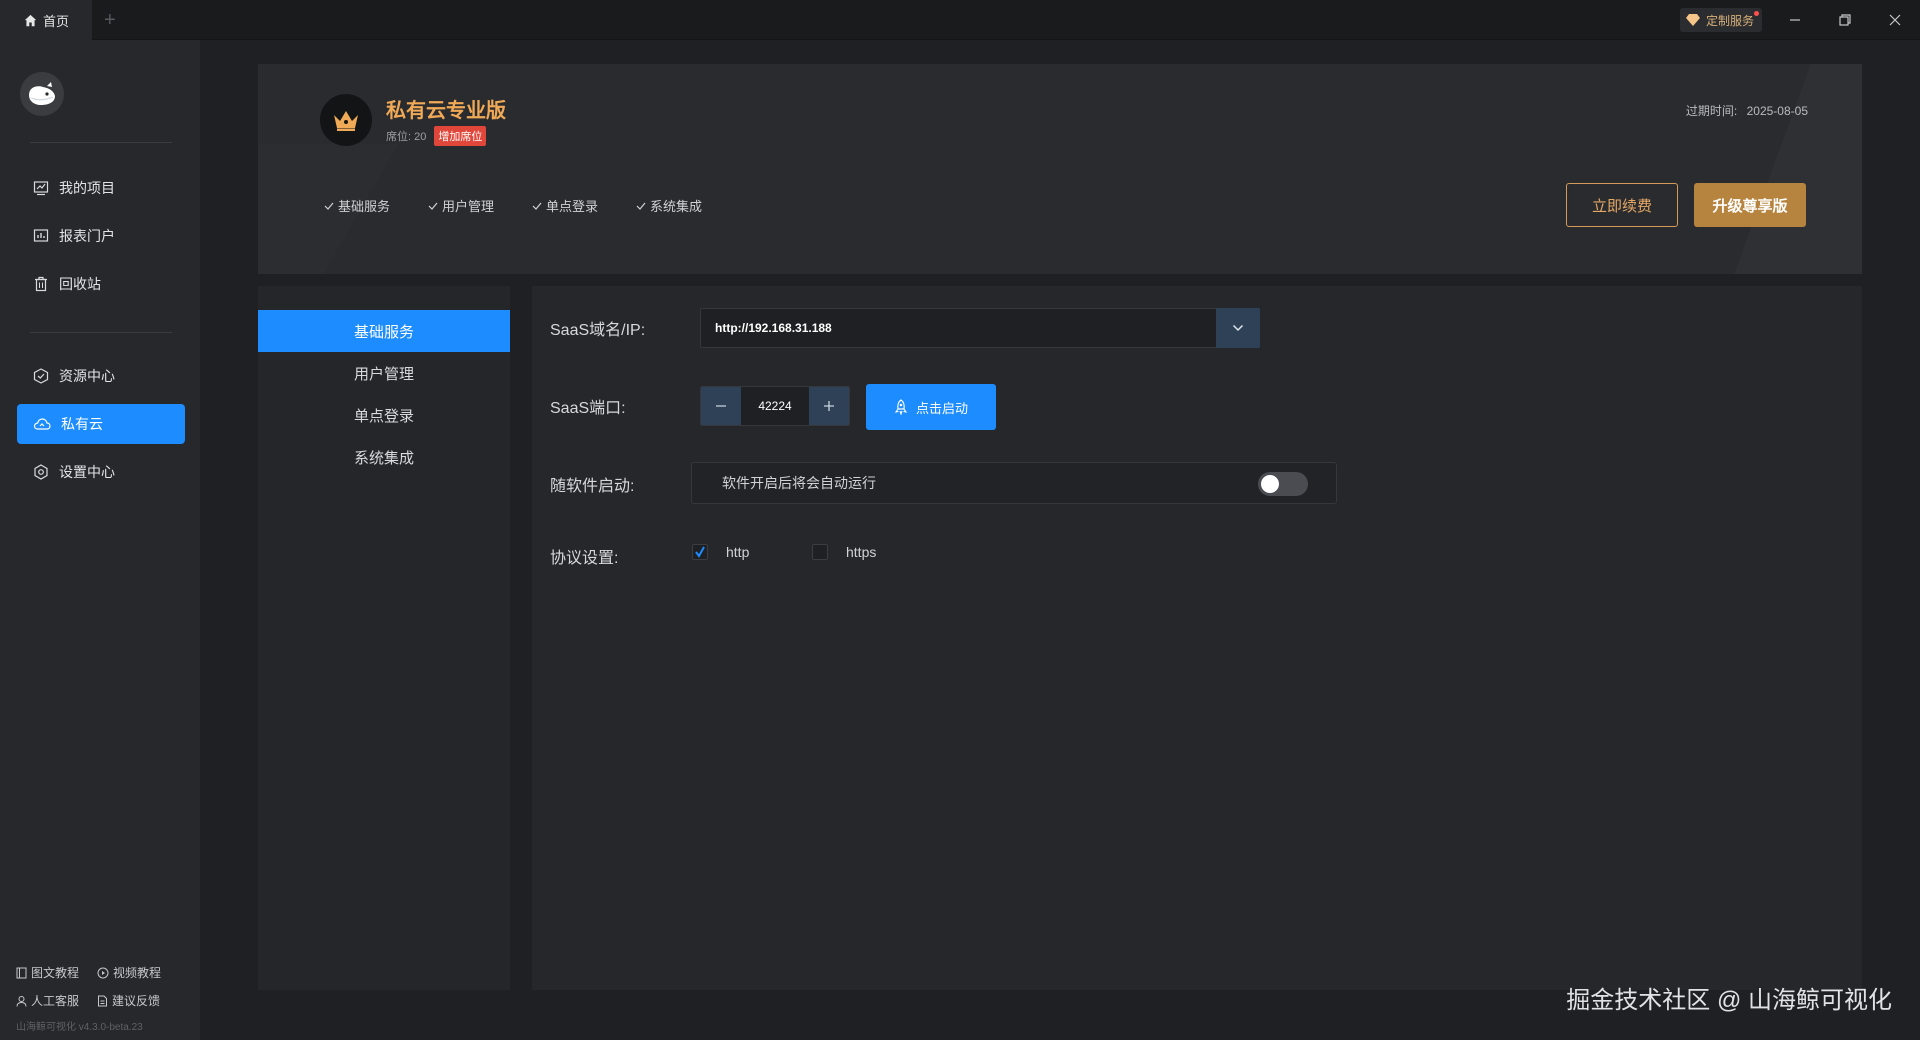 The height and width of the screenshot is (1040, 1920). I want to click on seat-info: 席位: 20 增加席位, so click(436, 136).